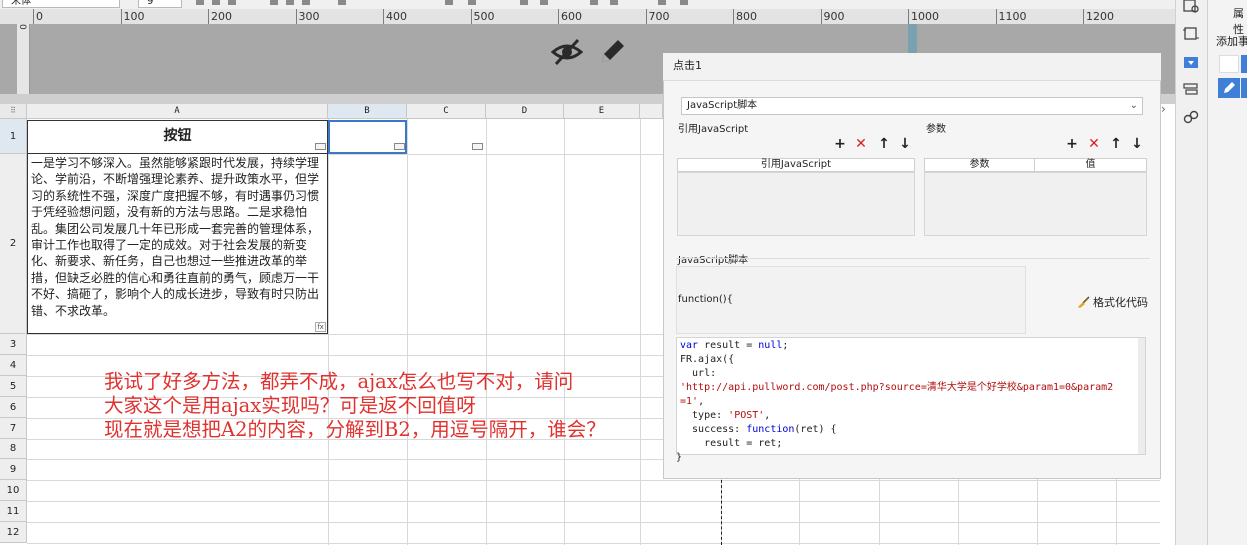 The width and height of the screenshot is (1247, 545). What do you see at coordinates (1090, 165) in the screenshot?
I see `value-column-header: 值` at bounding box center [1090, 165].